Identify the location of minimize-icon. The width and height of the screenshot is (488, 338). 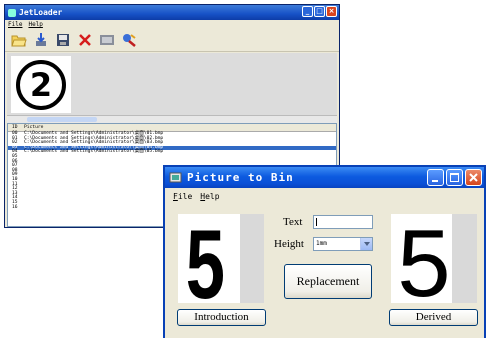
(435, 177).